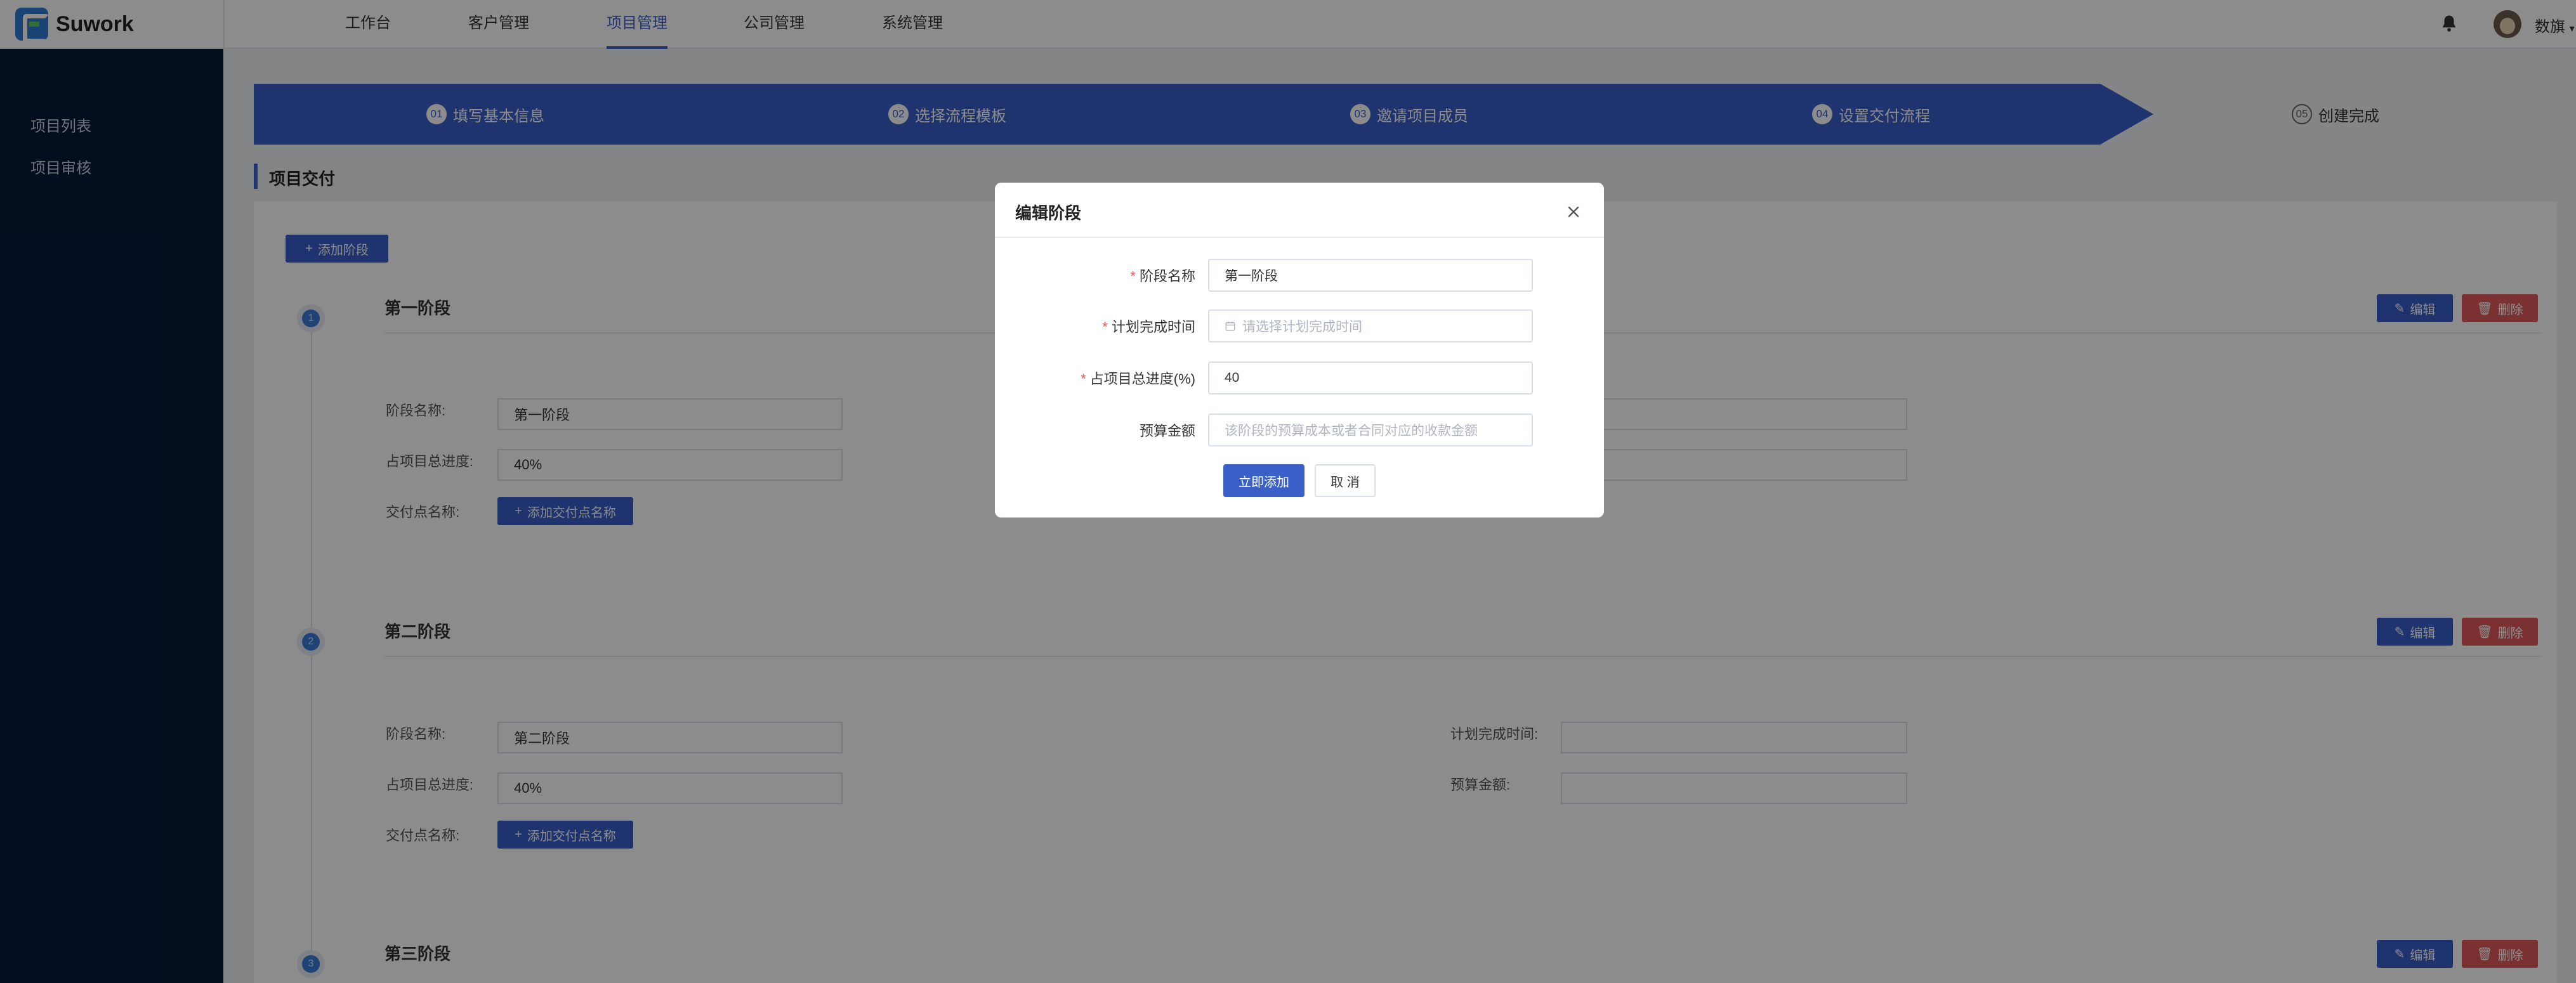 This screenshot has width=2576, height=983. What do you see at coordinates (1095, 326) in the screenshot?
I see `plan-time-label: * 计划完成时间` at bounding box center [1095, 326].